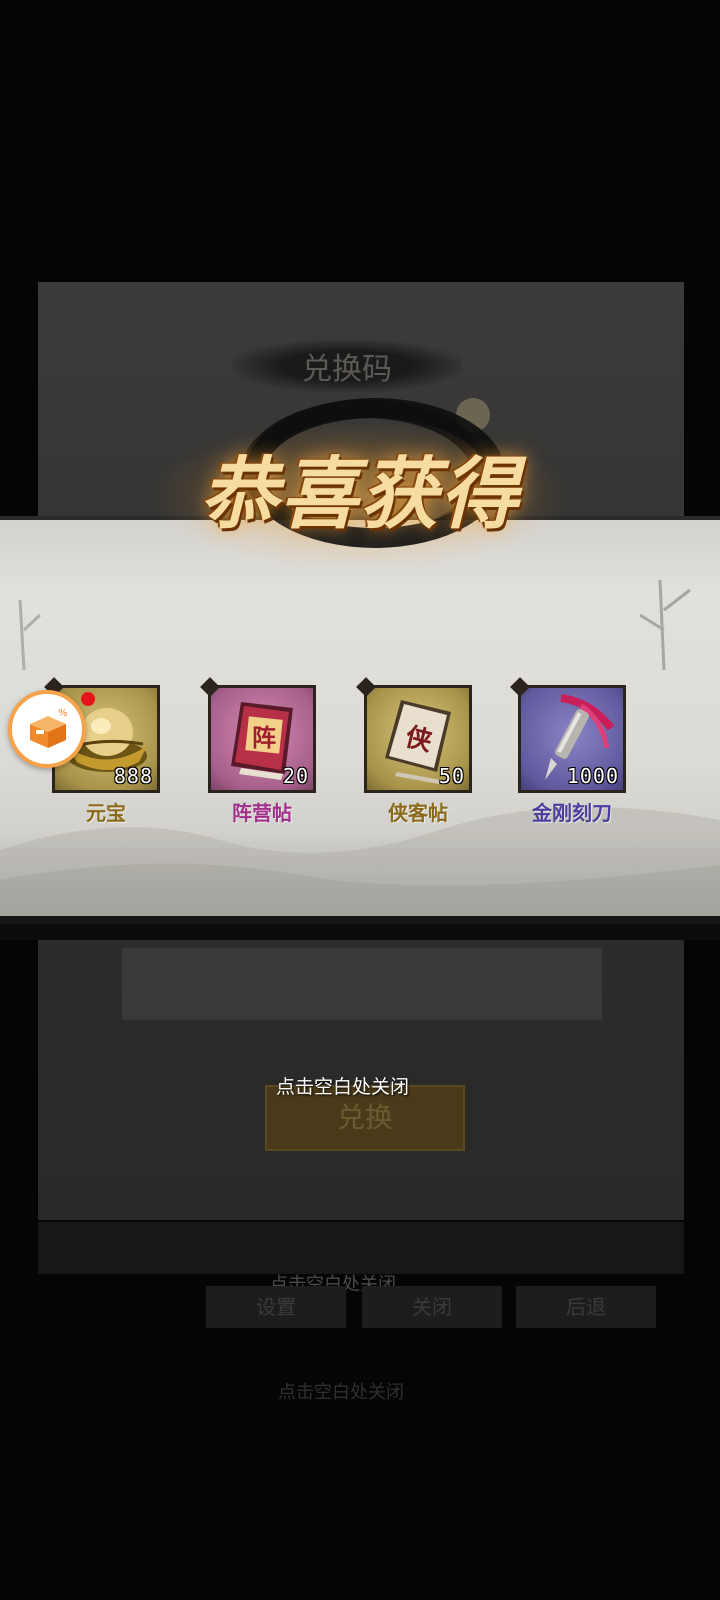 Image resolution: width=720 pixels, height=1600 pixels. Describe the element at coordinates (568, 735) in the screenshot. I see `reward-frame: 1000` at that location.